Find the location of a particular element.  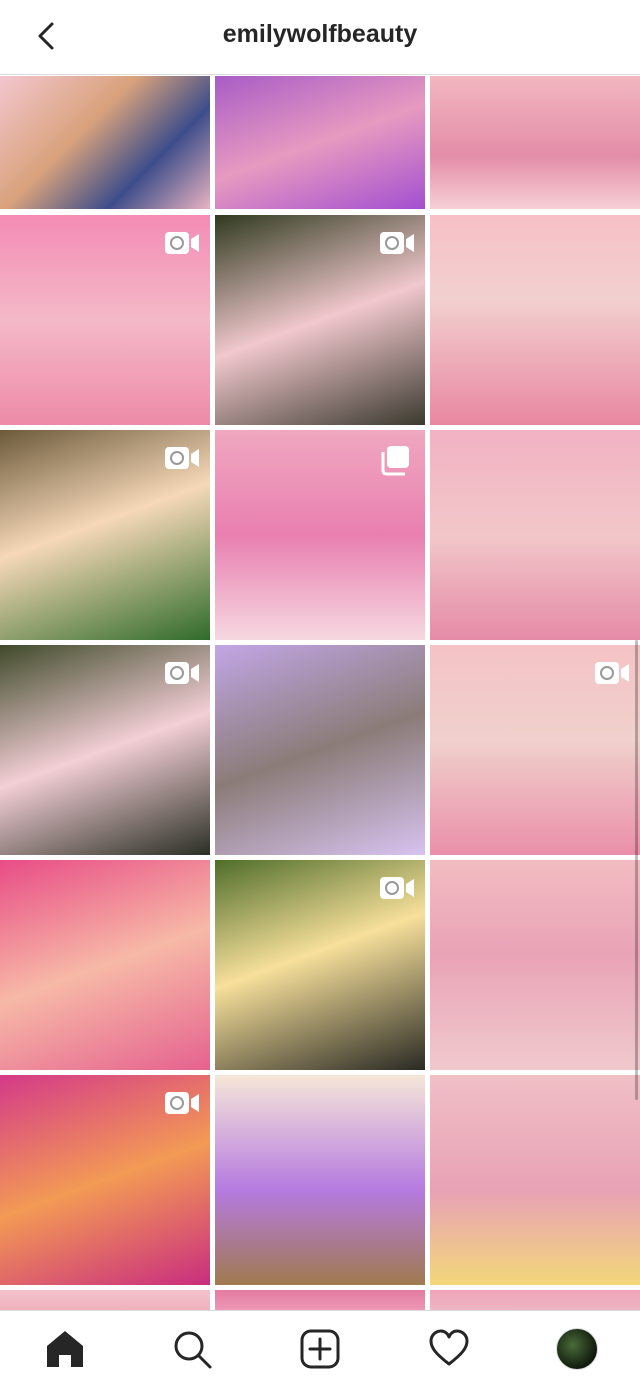

tab-home is located at coordinates (65, 1349).